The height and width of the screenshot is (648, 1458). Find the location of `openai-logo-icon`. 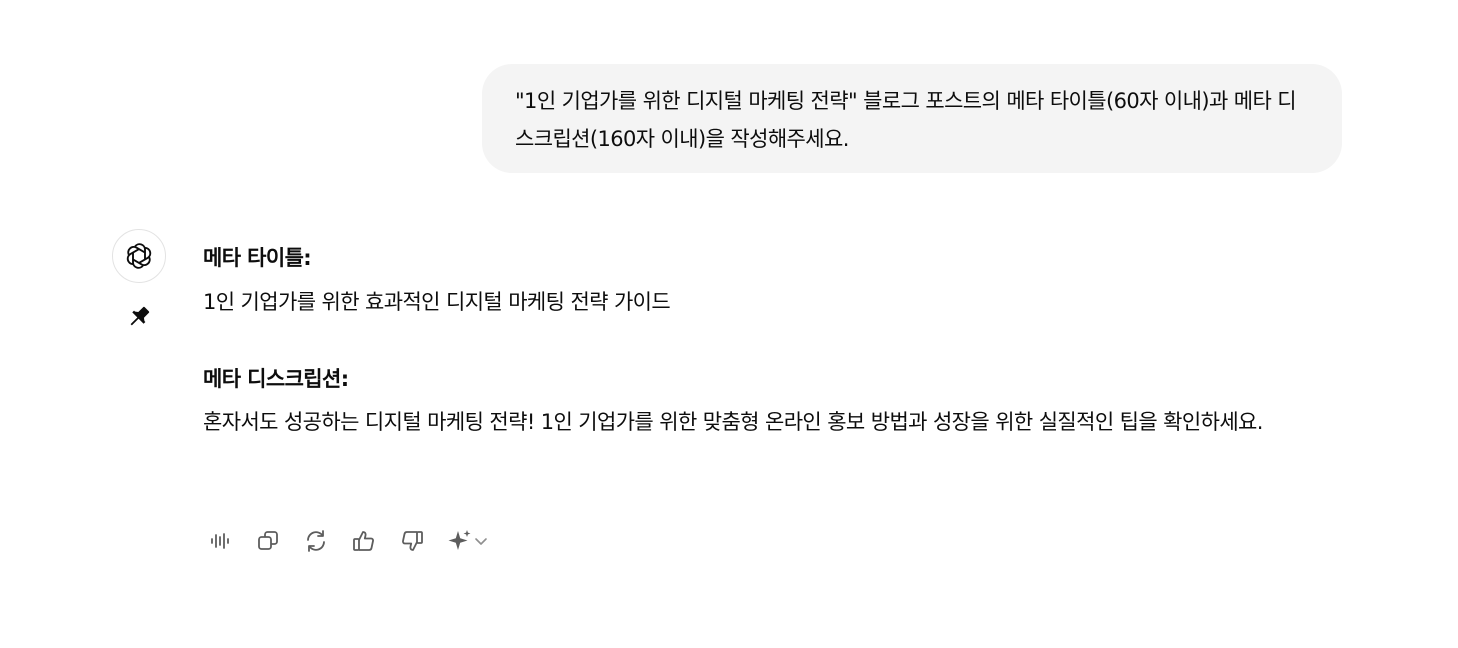

openai-logo-icon is located at coordinates (139, 256).